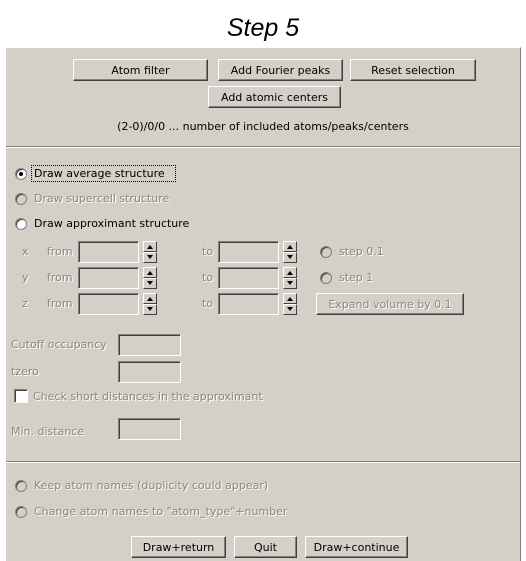 The height and width of the screenshot is (561, 526). I want to click on add-fourier-peaks-button: Add Fourier peaks, so click(280, 70).